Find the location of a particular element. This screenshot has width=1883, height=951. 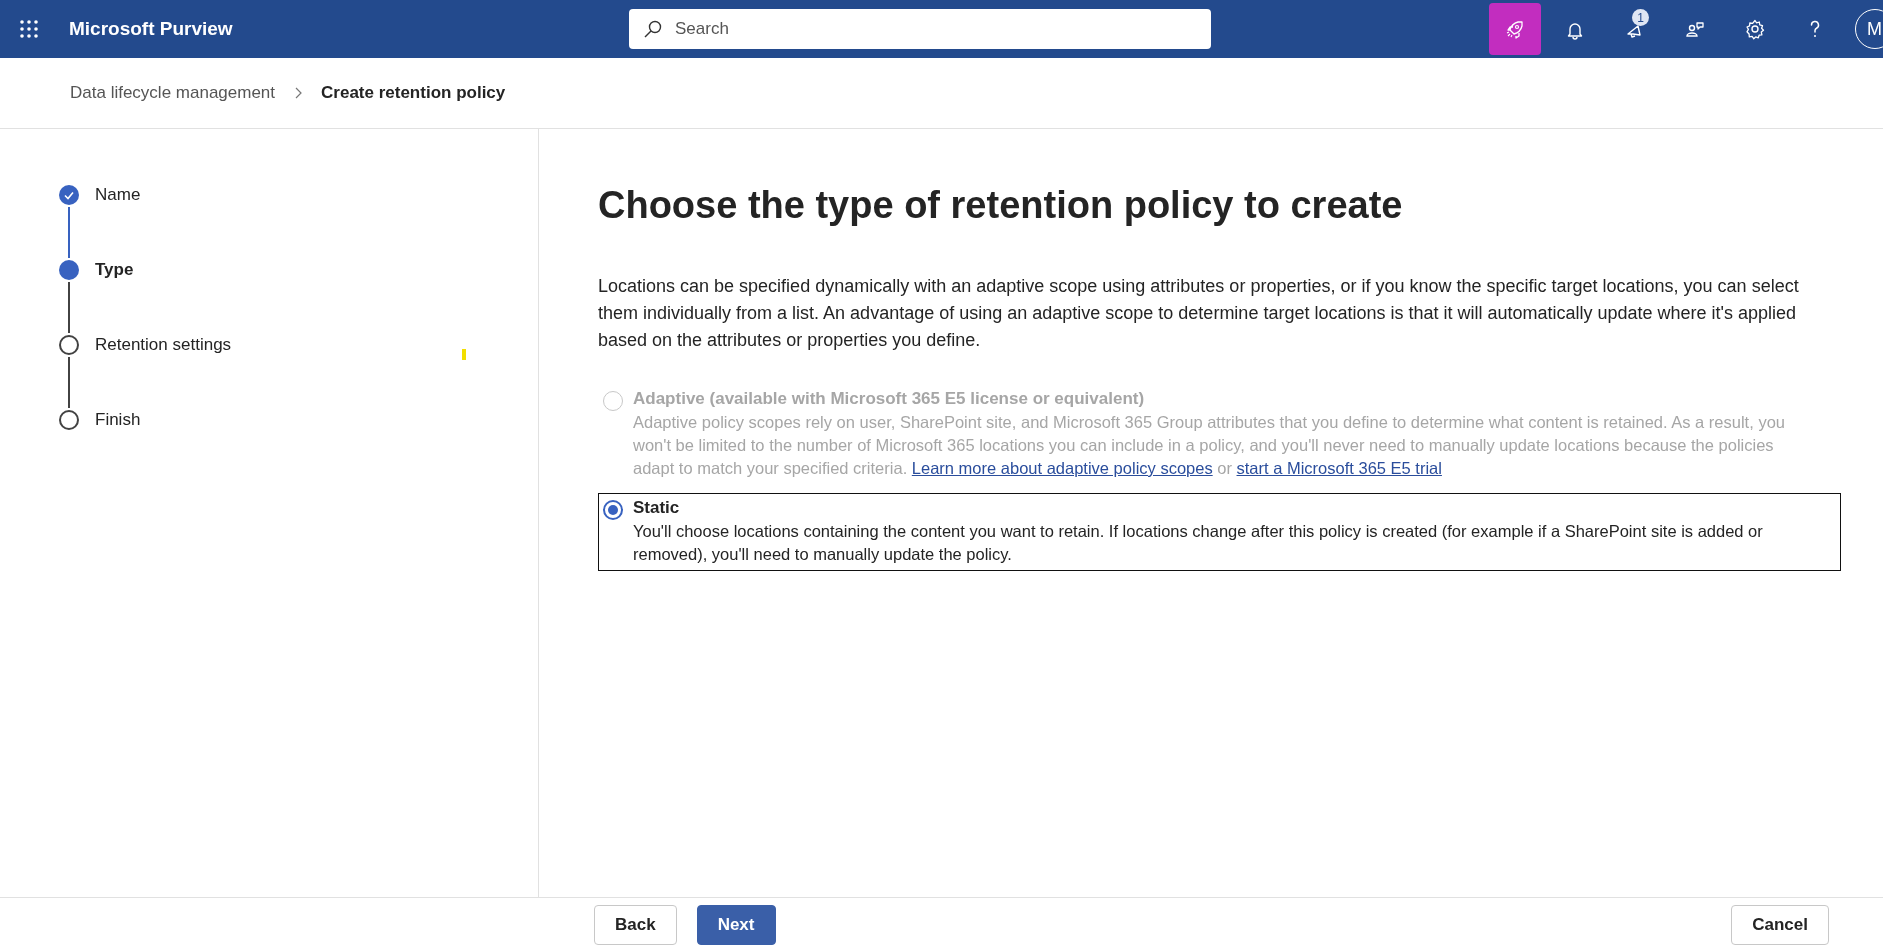

highlight-mark is located at coordinates (464, 354).